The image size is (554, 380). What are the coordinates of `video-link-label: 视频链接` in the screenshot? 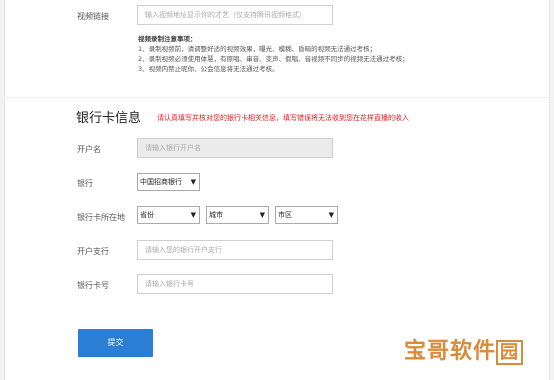 It's located at (93, 16).